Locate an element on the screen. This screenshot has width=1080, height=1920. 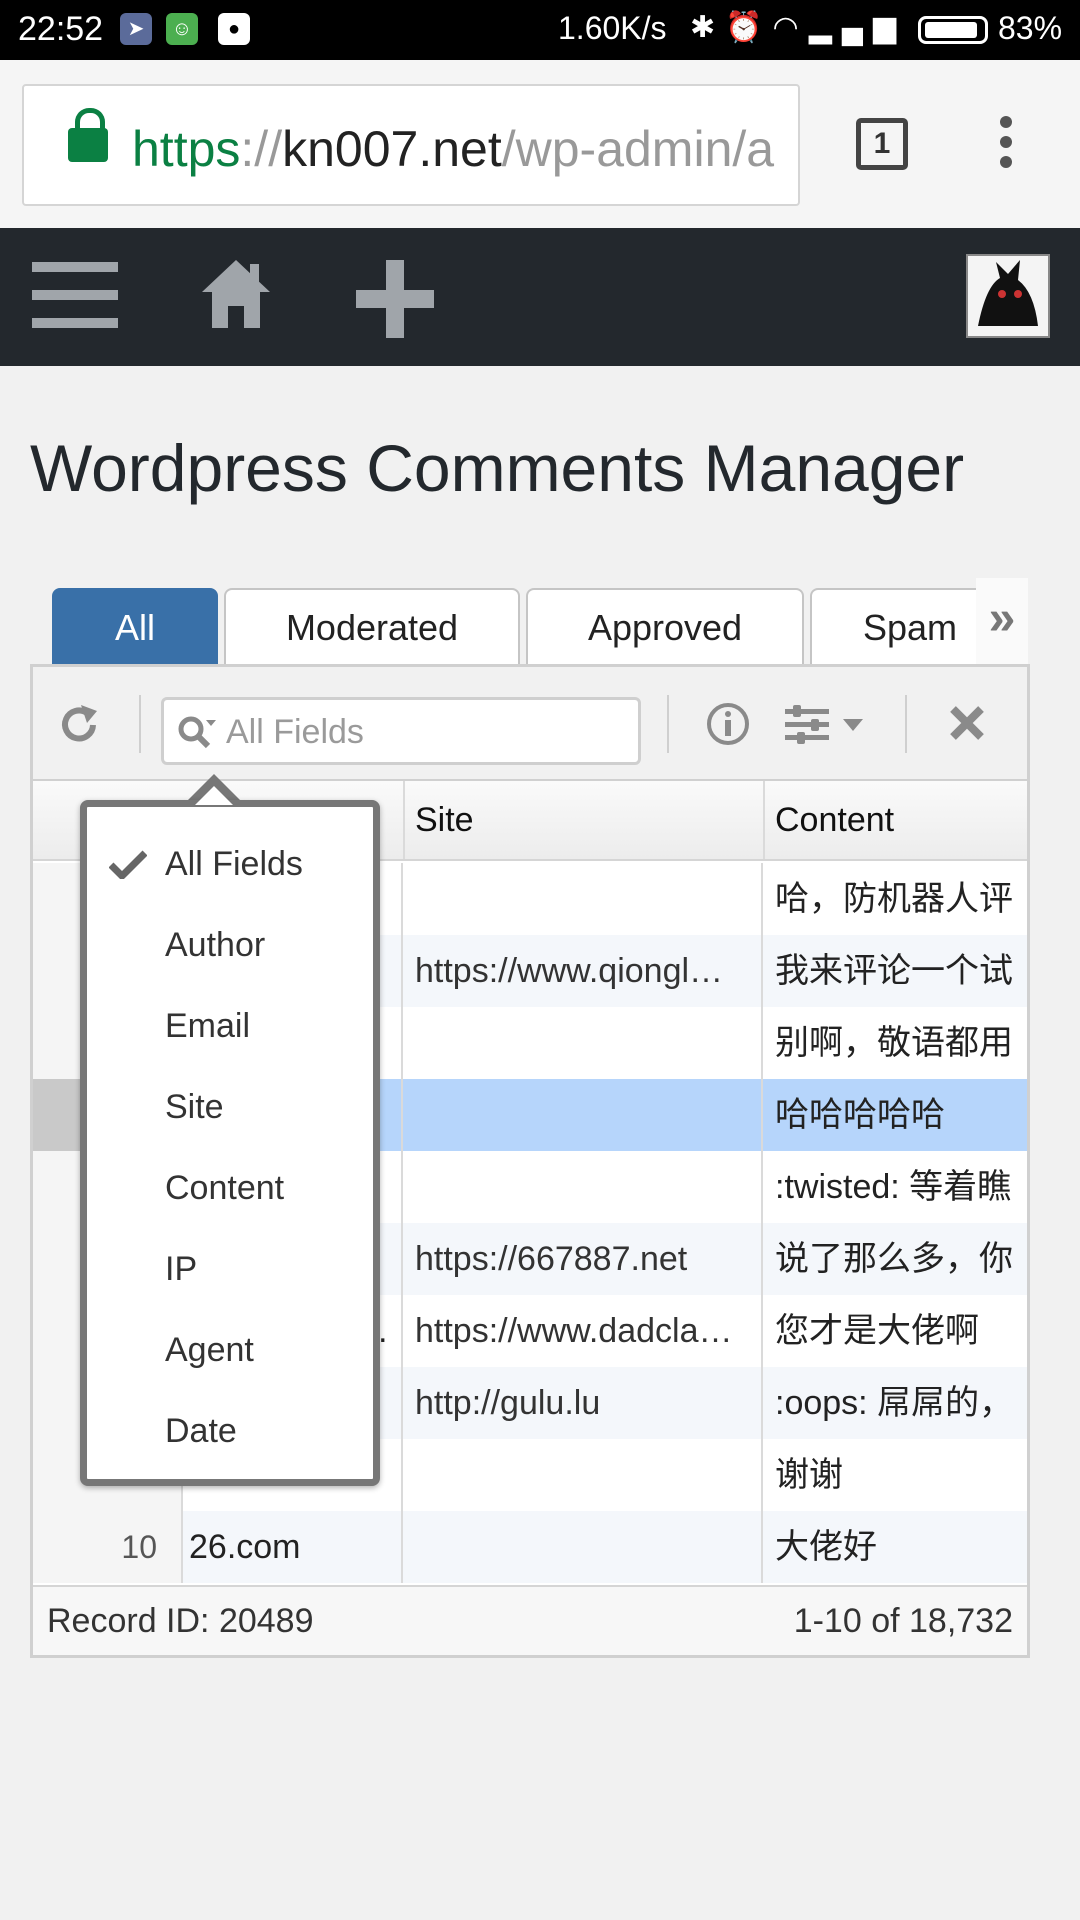
avatar is located at coordinates (1008, 296).